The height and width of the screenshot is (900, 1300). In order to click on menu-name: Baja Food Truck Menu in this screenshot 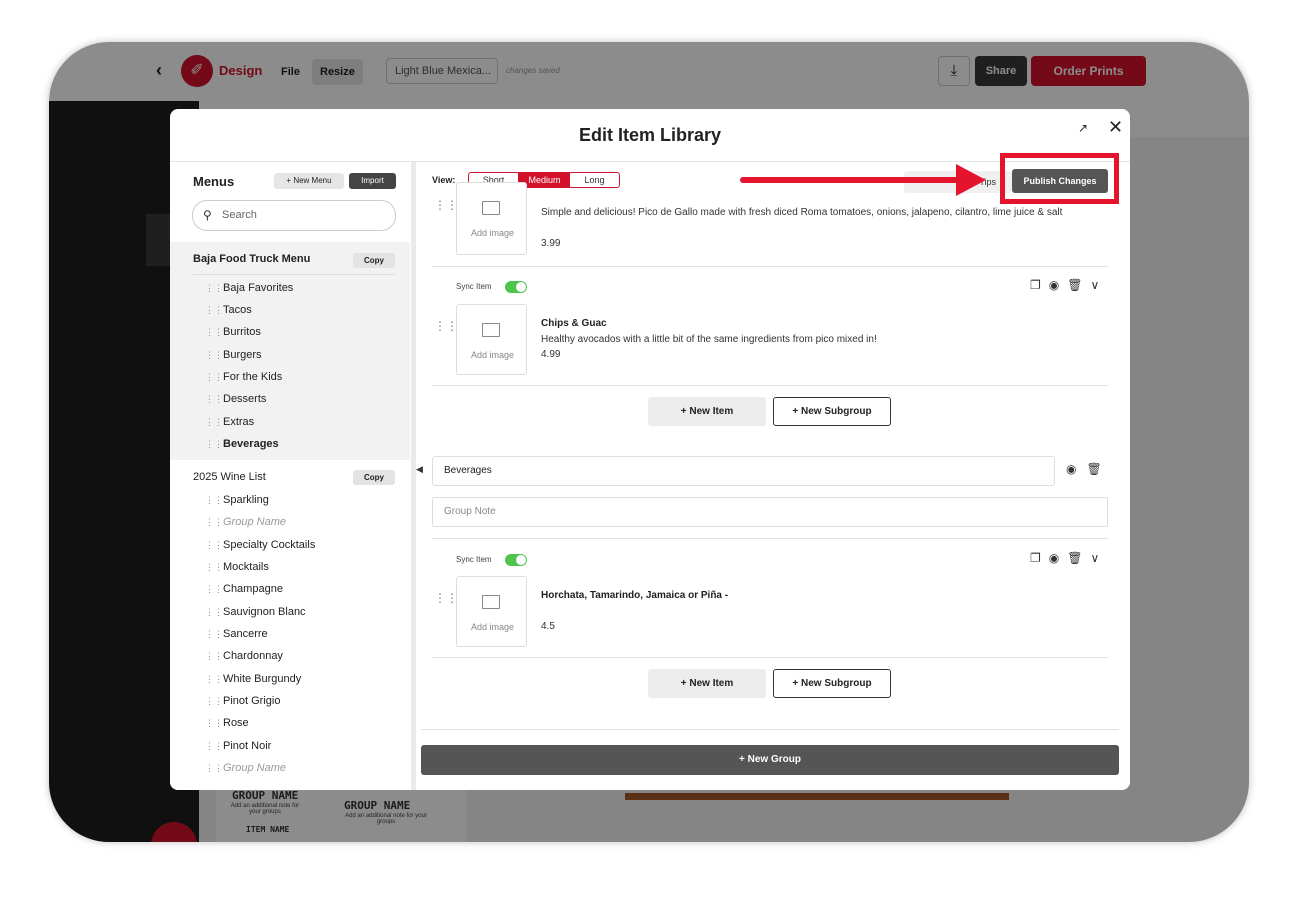, I will do `click(251, 259)`.